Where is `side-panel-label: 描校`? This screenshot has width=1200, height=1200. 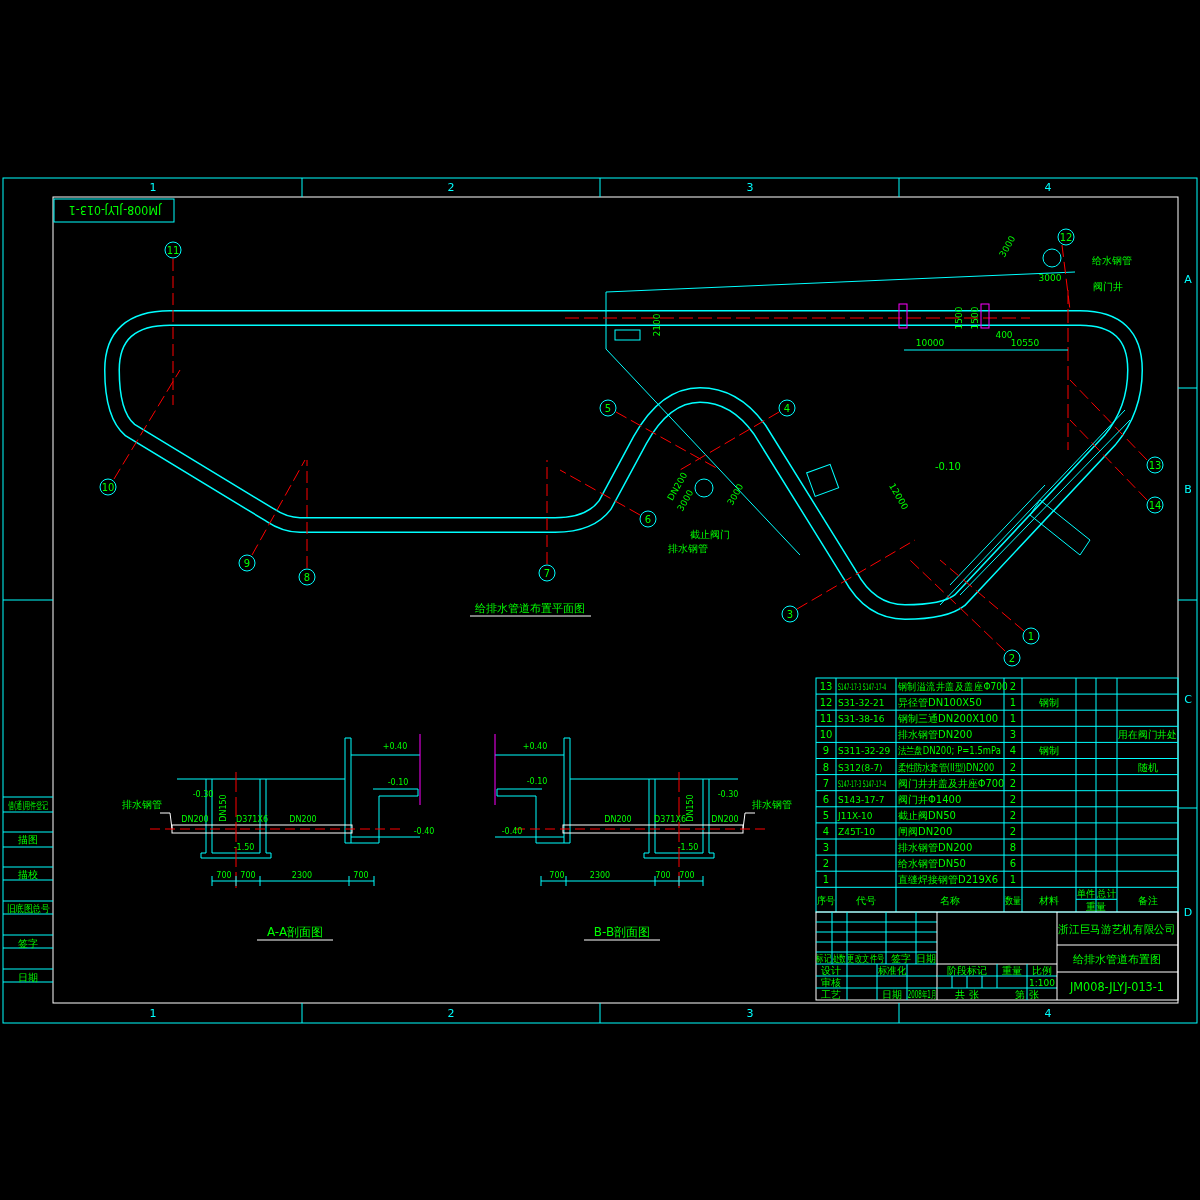 side-panel-label: 描校 is located at coordinates (28, 874).